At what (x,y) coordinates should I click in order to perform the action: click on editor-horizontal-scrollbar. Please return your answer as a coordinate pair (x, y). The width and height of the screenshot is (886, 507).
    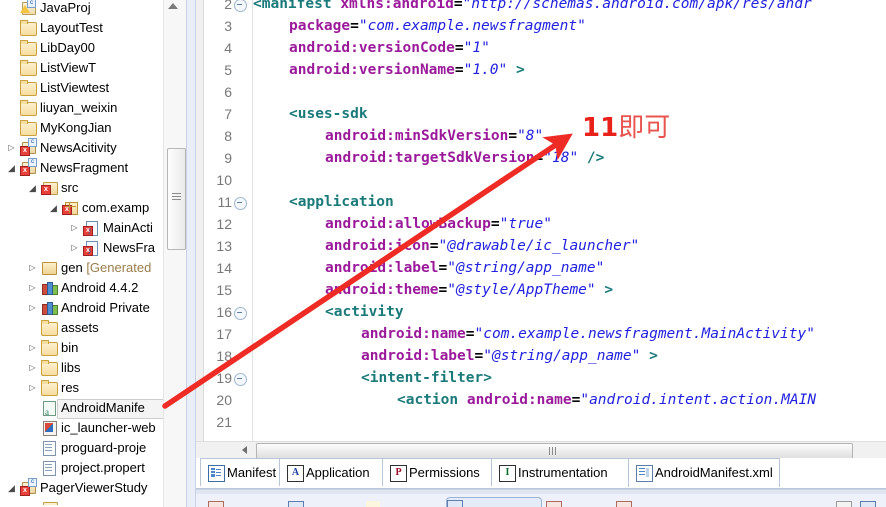
    Looking at the image, I should click on (541, 450).